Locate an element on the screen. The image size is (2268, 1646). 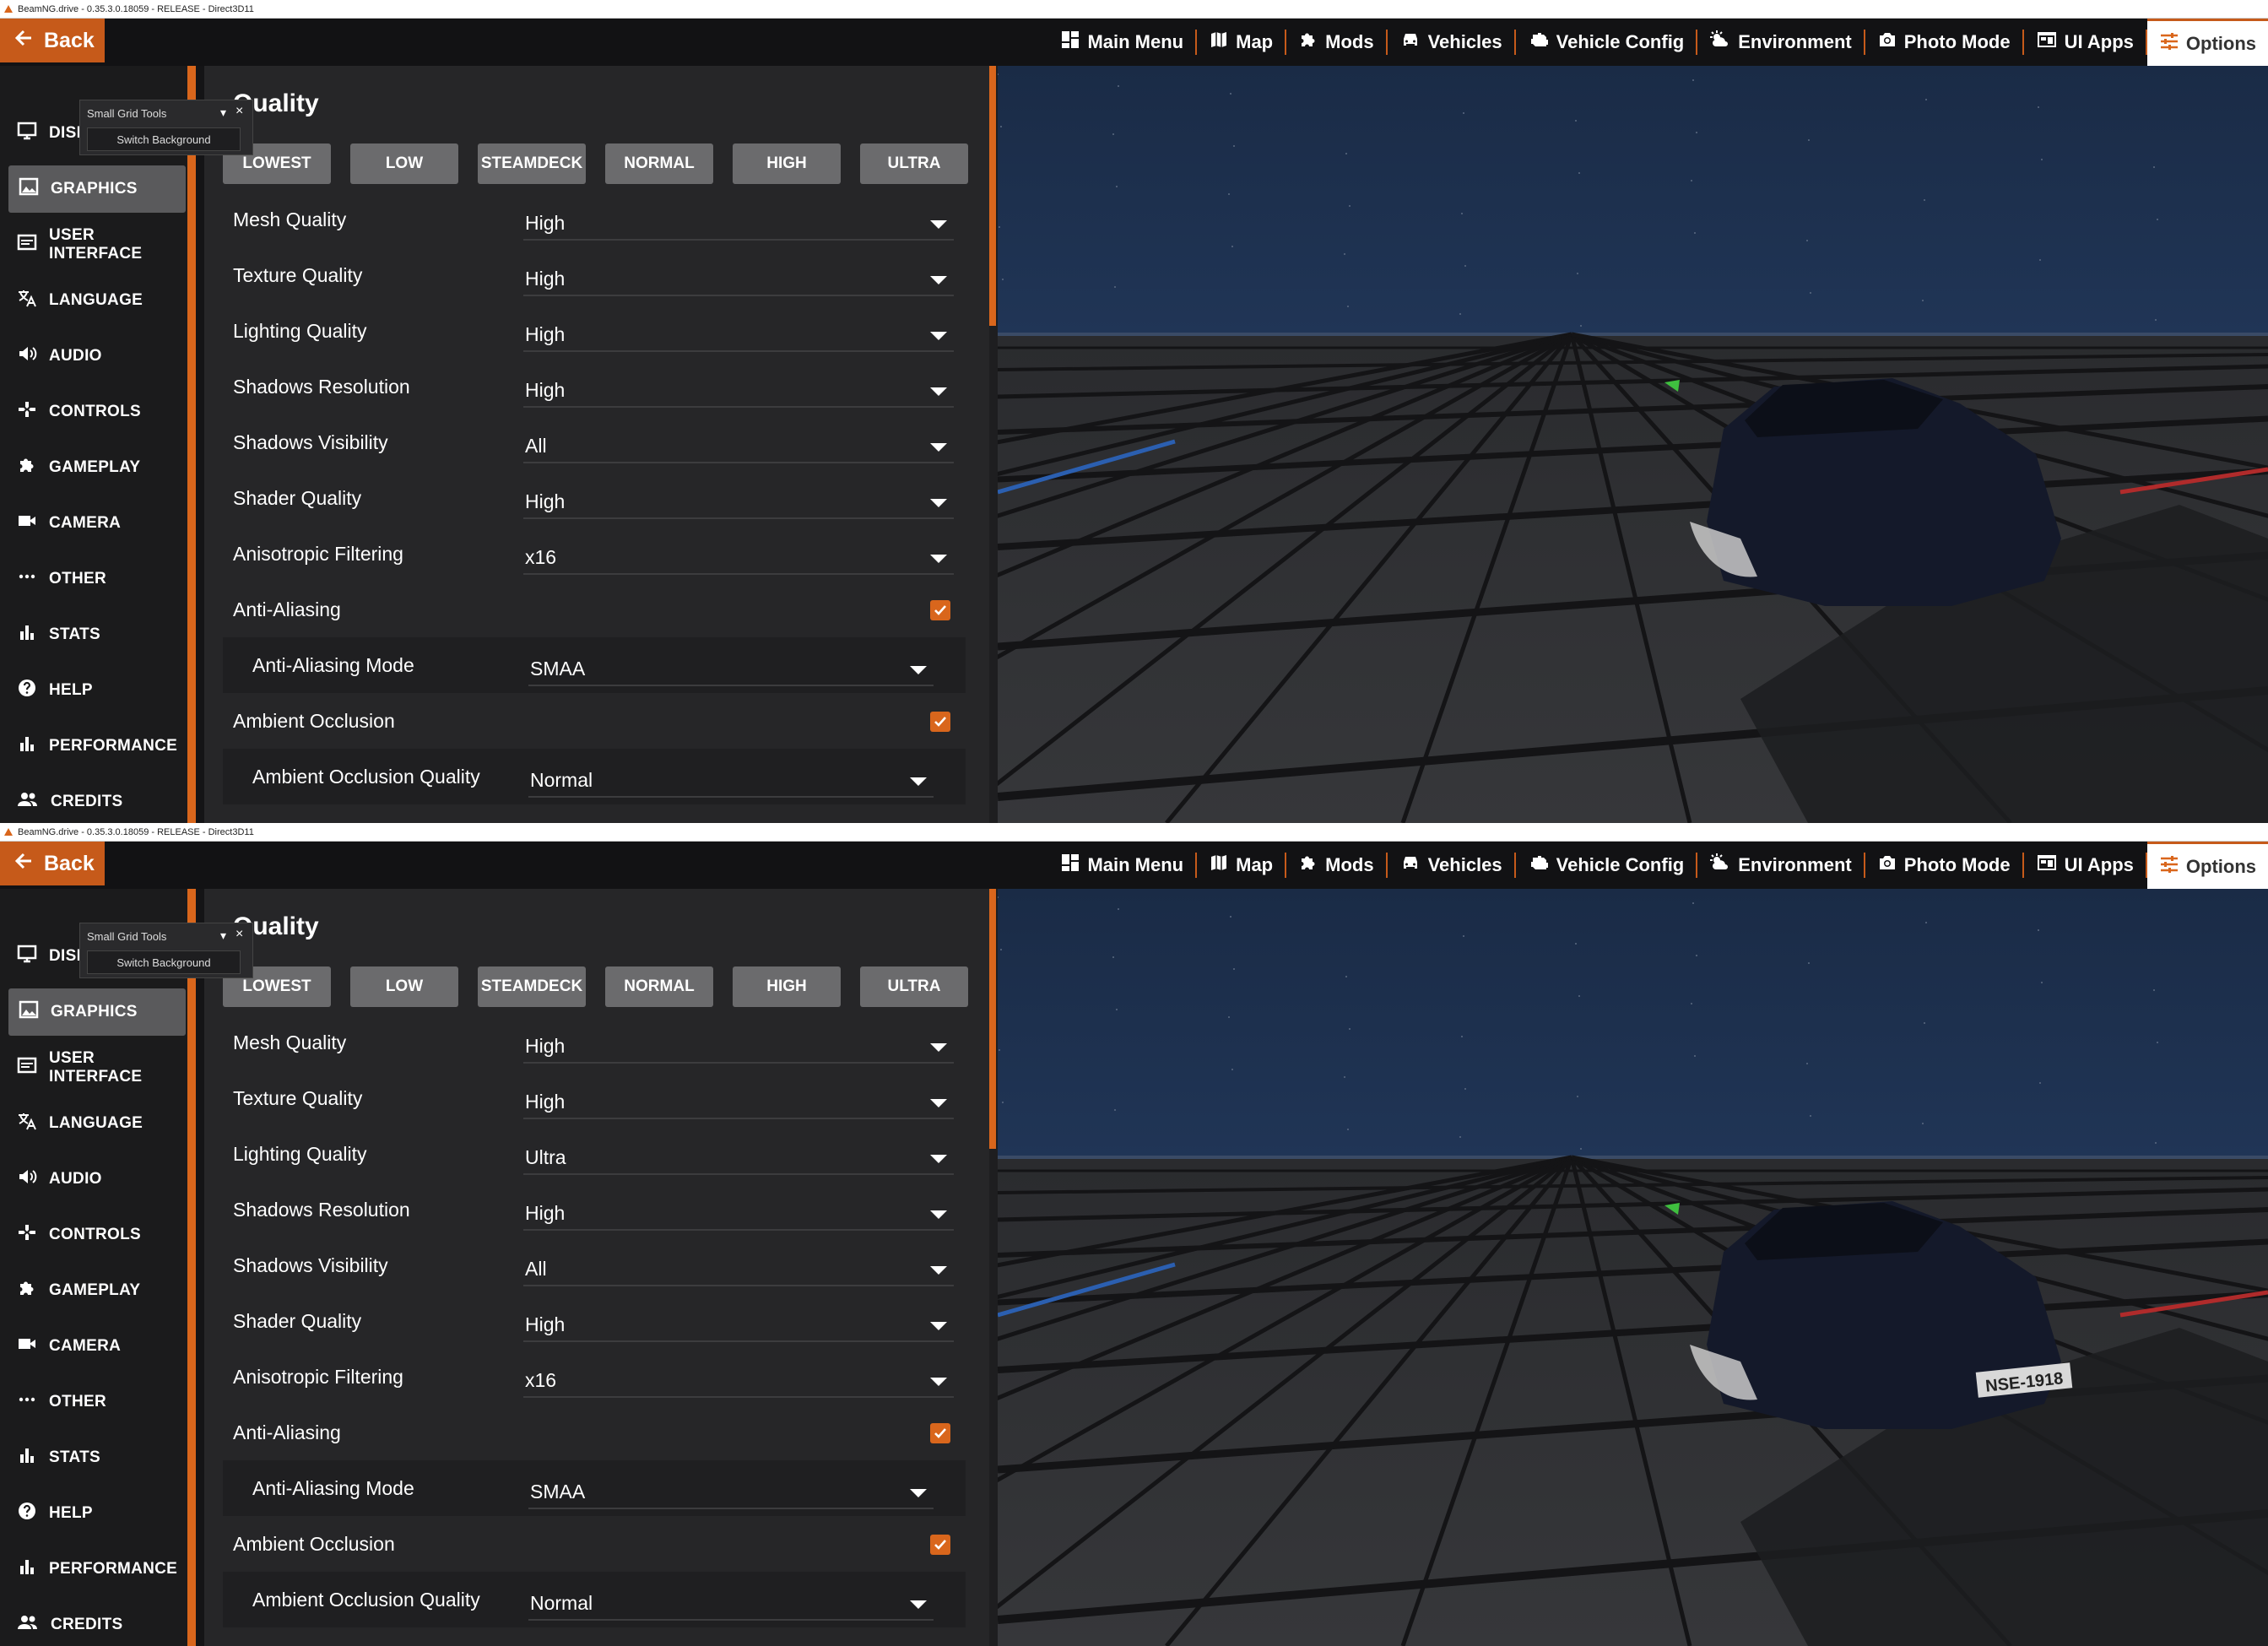
setting-dropdown: Ultra is located at coordinates (738, 1158).